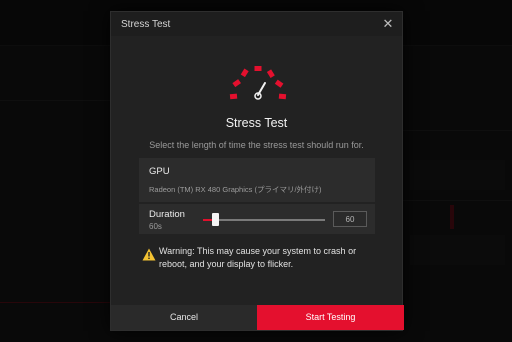  I want to click on close-icon: ✕, so click(388, 24).